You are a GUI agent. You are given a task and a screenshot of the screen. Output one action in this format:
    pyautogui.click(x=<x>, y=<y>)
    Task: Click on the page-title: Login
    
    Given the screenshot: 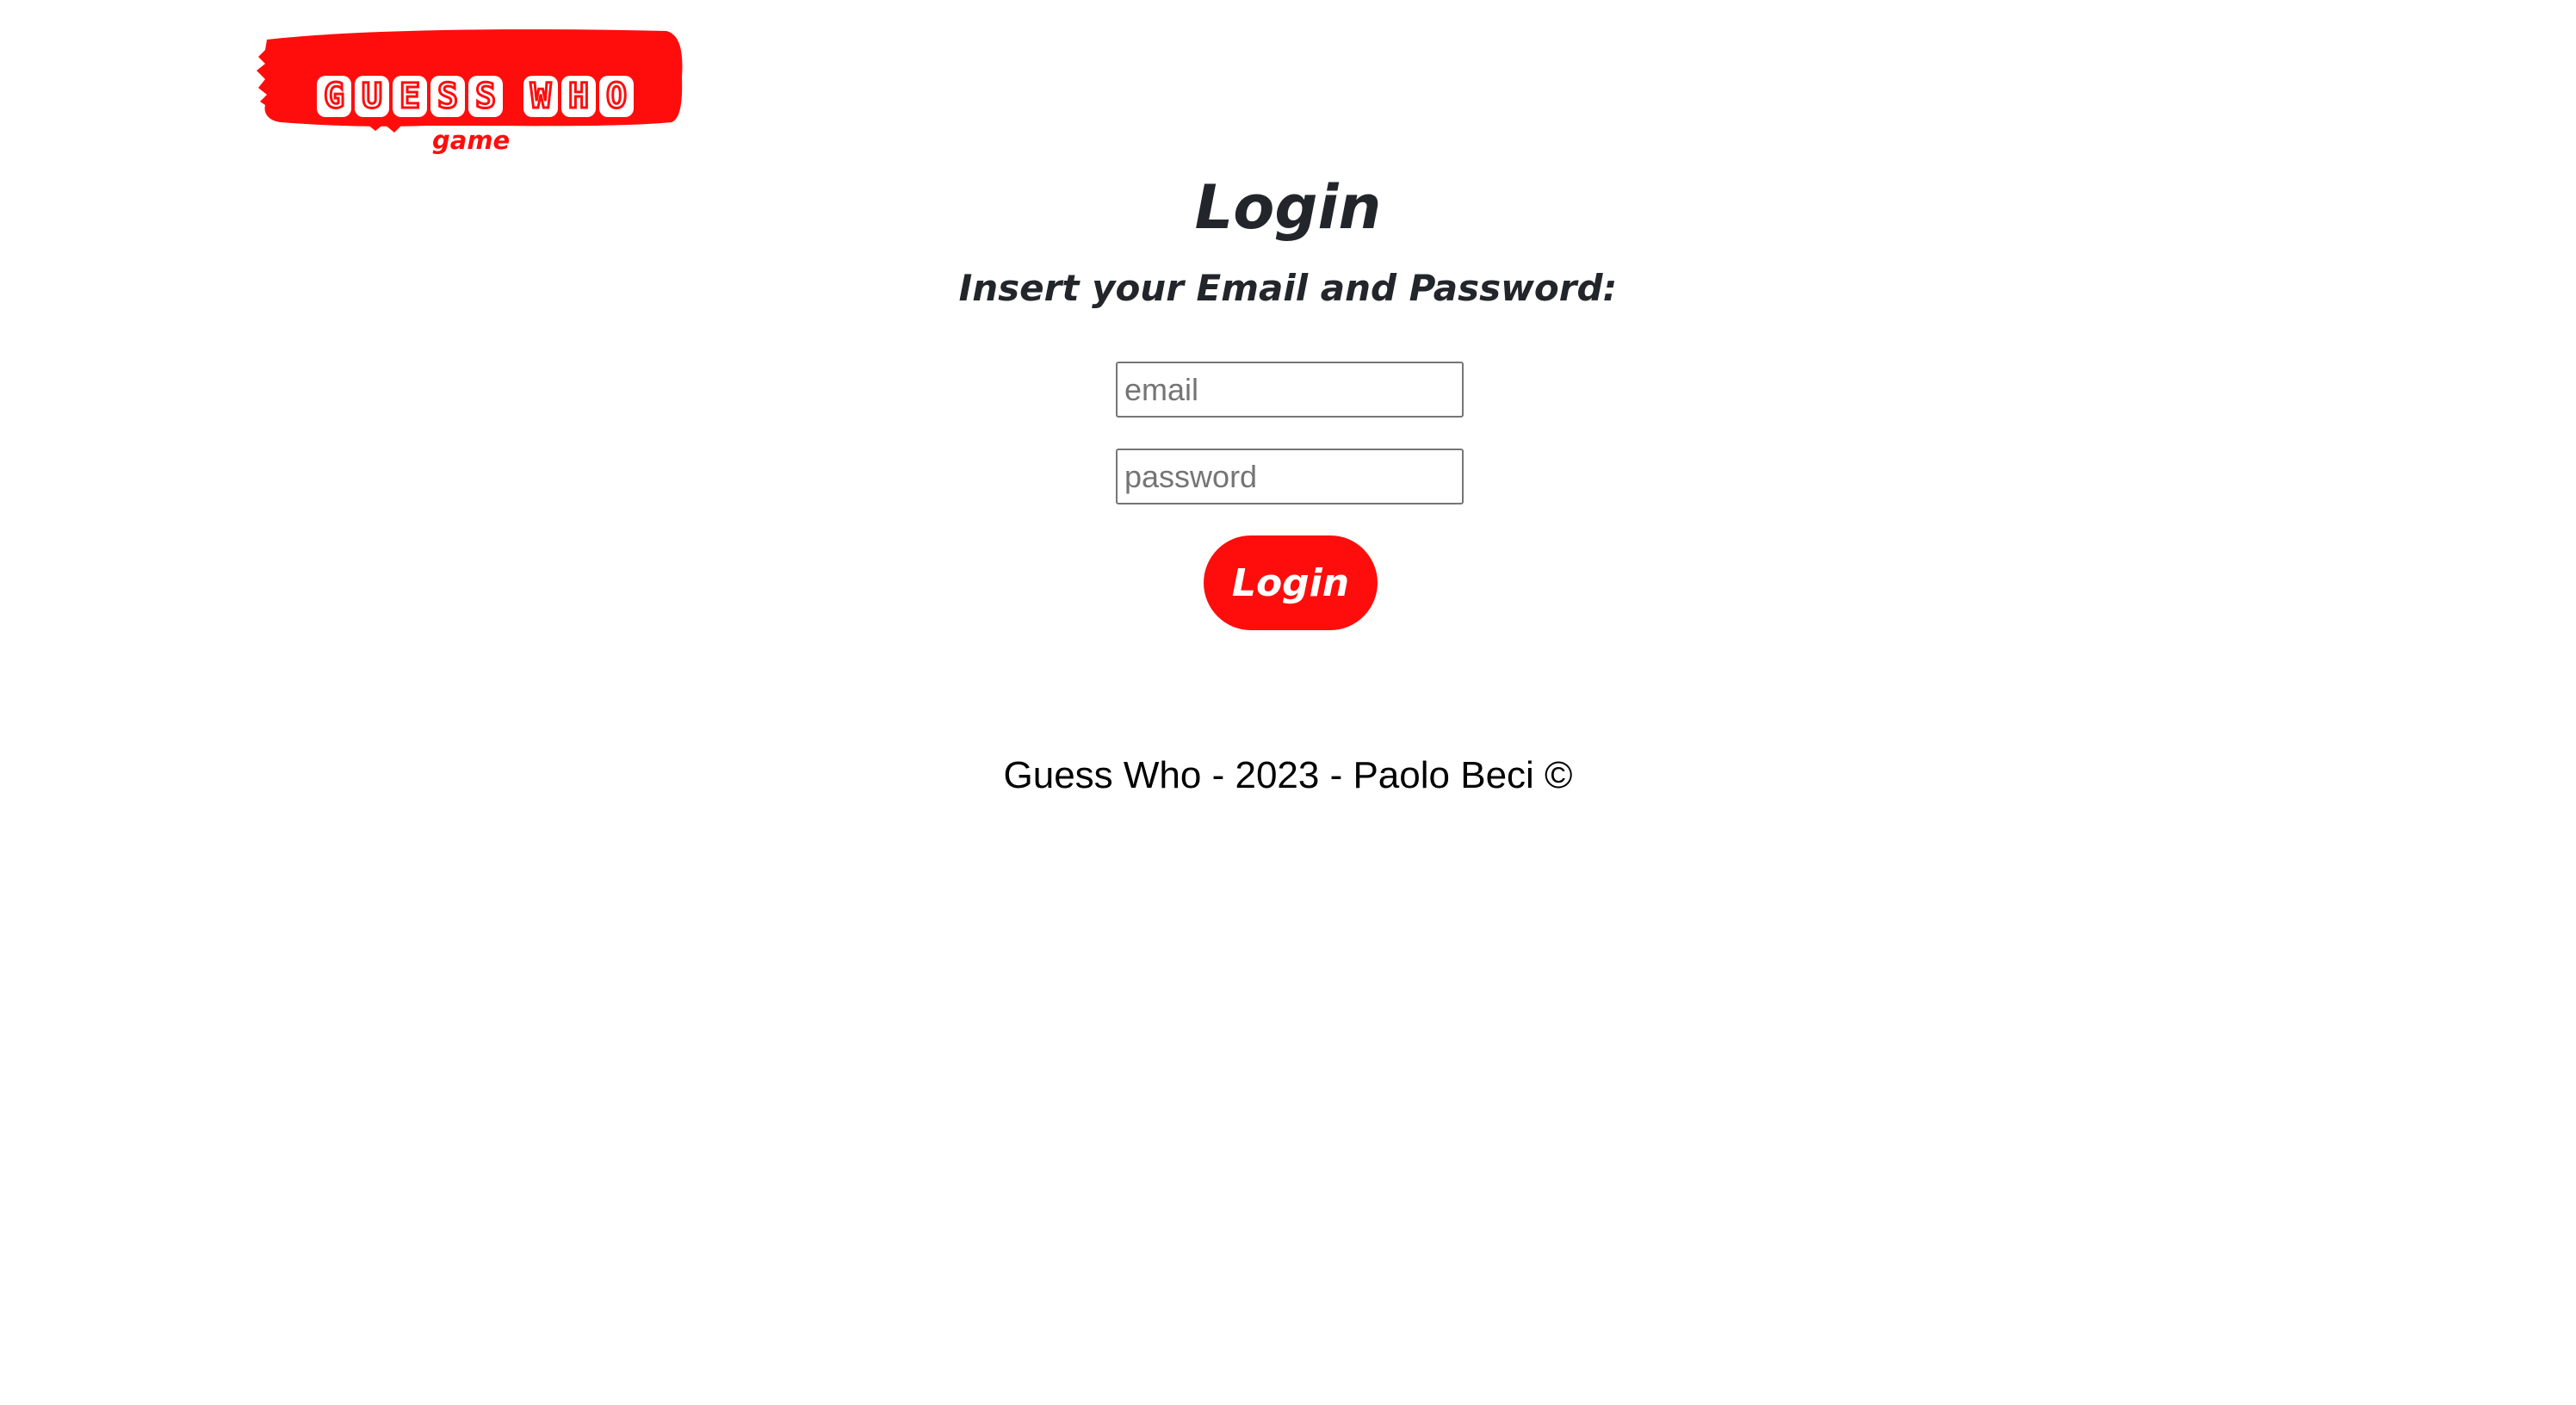 What is the action you would take?
    pyautogui.click(x=1288, y=207)
    